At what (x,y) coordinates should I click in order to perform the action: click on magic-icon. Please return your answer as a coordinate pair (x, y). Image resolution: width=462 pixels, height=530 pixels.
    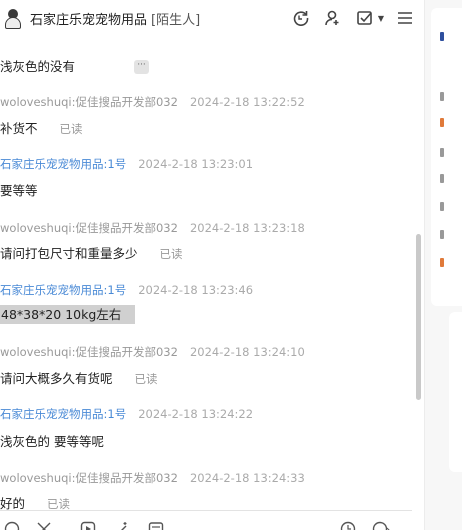
    Looking at the image, I should click on (122, 525).